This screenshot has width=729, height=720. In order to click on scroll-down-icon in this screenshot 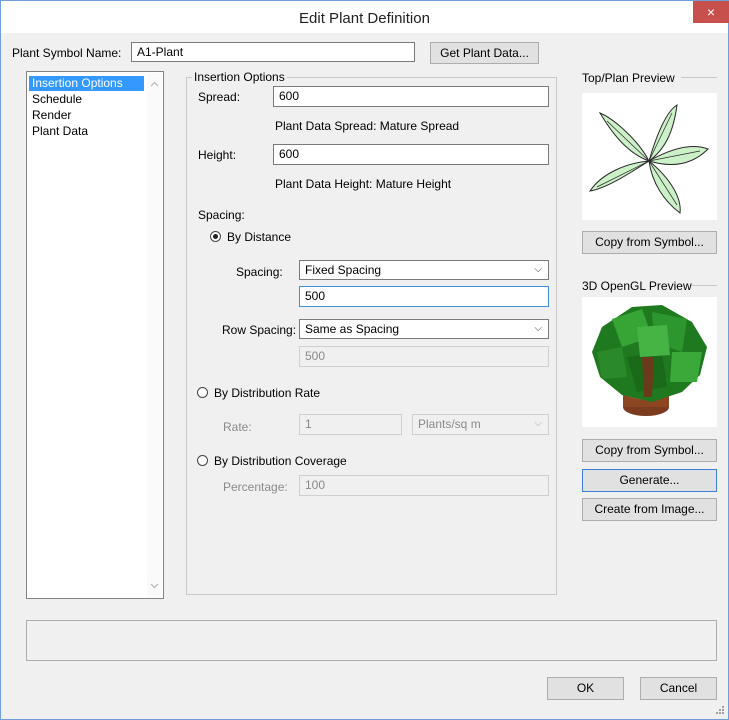, I will do `click(154, 585)`.